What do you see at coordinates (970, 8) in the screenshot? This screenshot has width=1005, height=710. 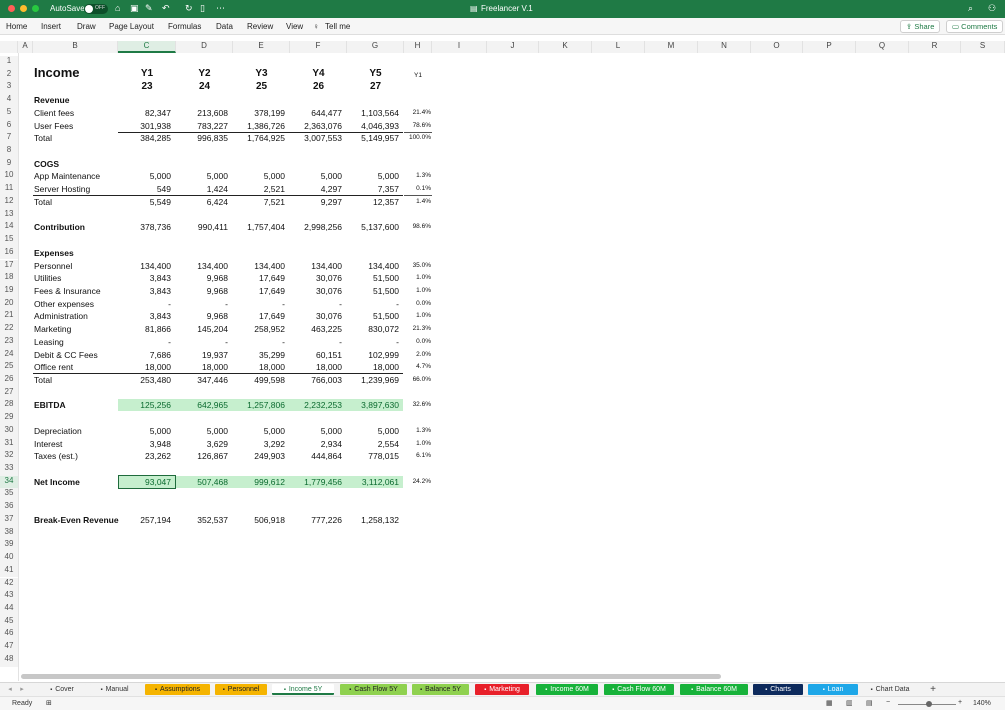 I see `search-icon: ⌕` at bounding box center [970, 8].